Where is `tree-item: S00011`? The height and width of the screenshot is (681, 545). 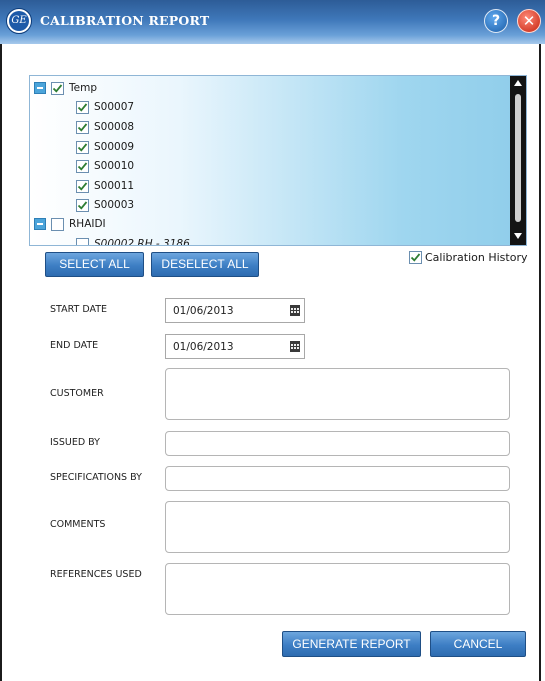 tree-item: S00011 is located at coordinates (105, 186).